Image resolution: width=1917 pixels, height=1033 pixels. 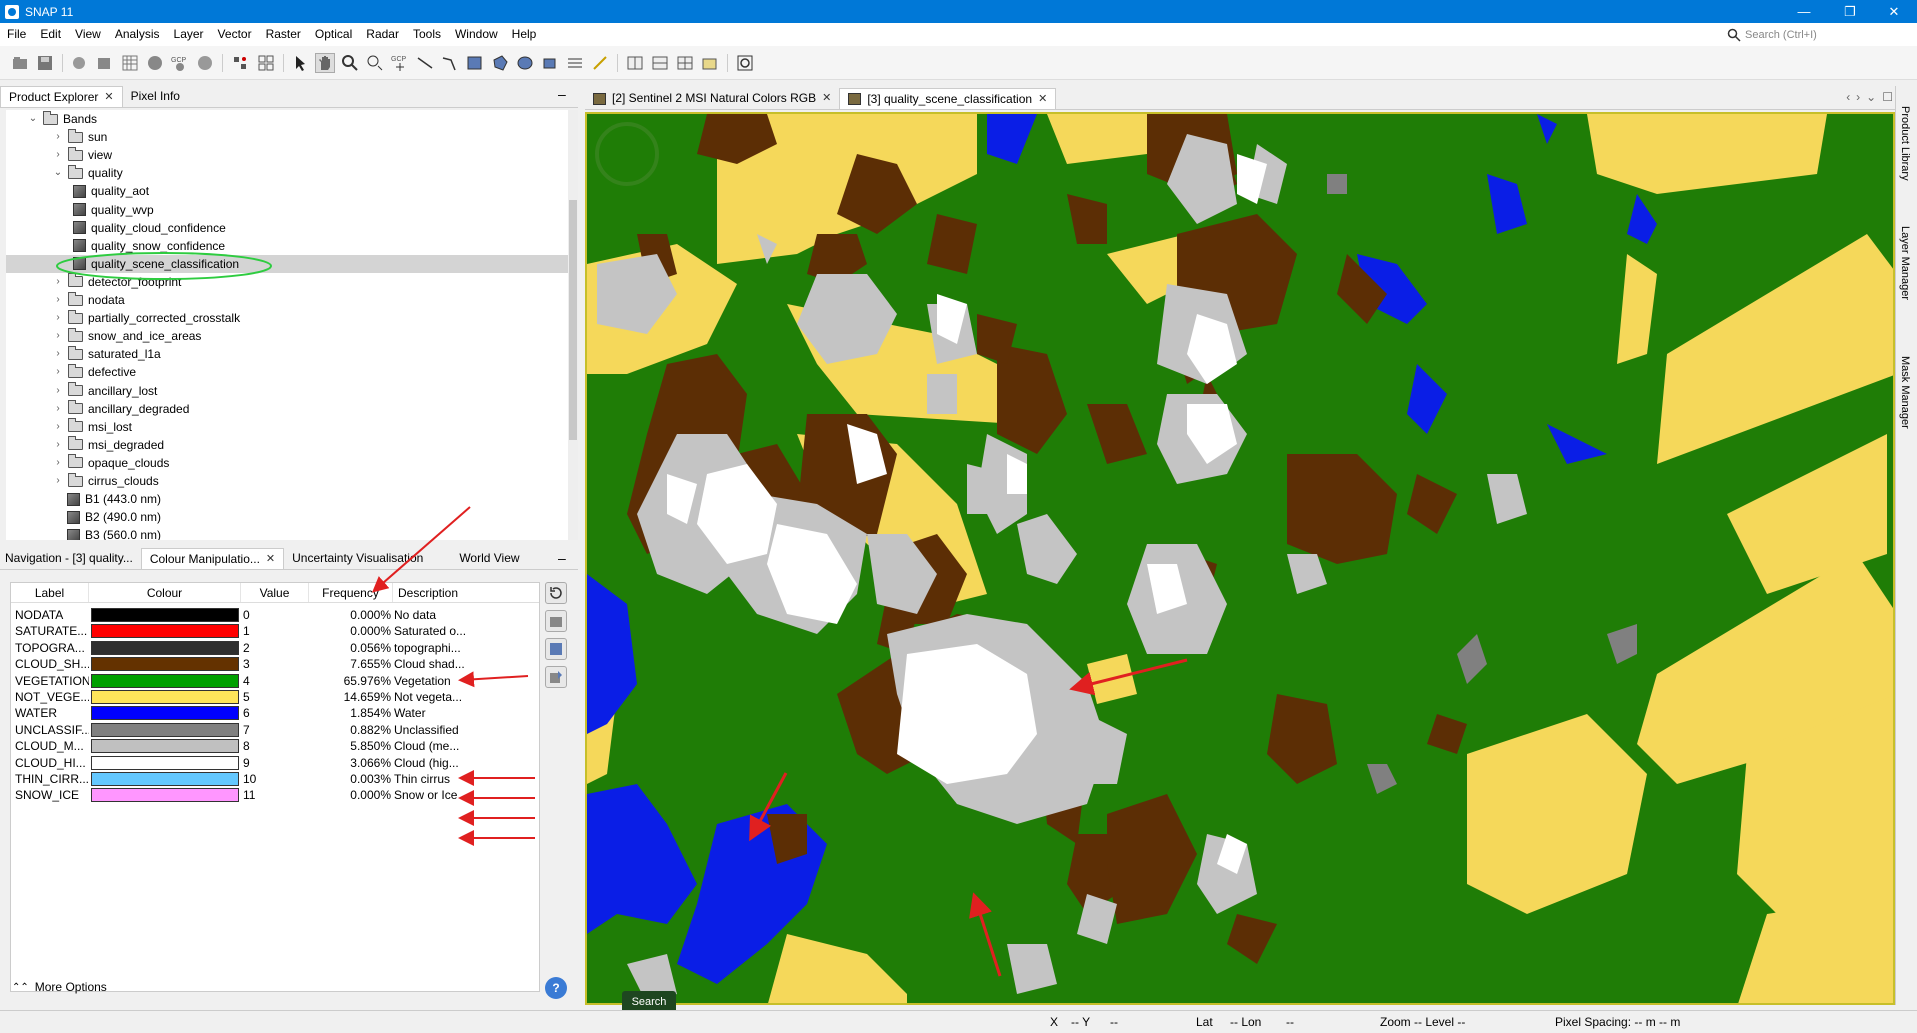 What do you see at coordinates (266, 63) in the screenshot?
I see `range-icon` at bounding box center [266, 63].